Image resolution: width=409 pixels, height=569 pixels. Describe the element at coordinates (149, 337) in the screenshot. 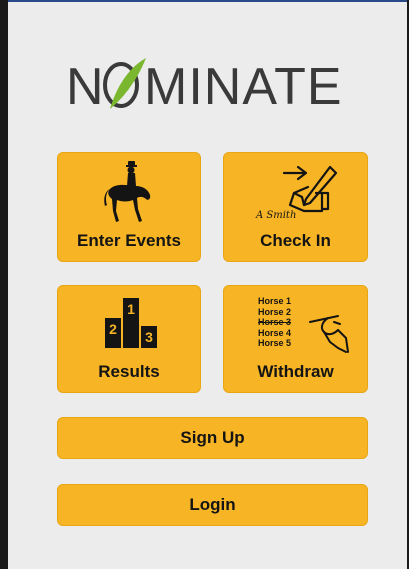

I see `podium-third-place: 3` at that location.